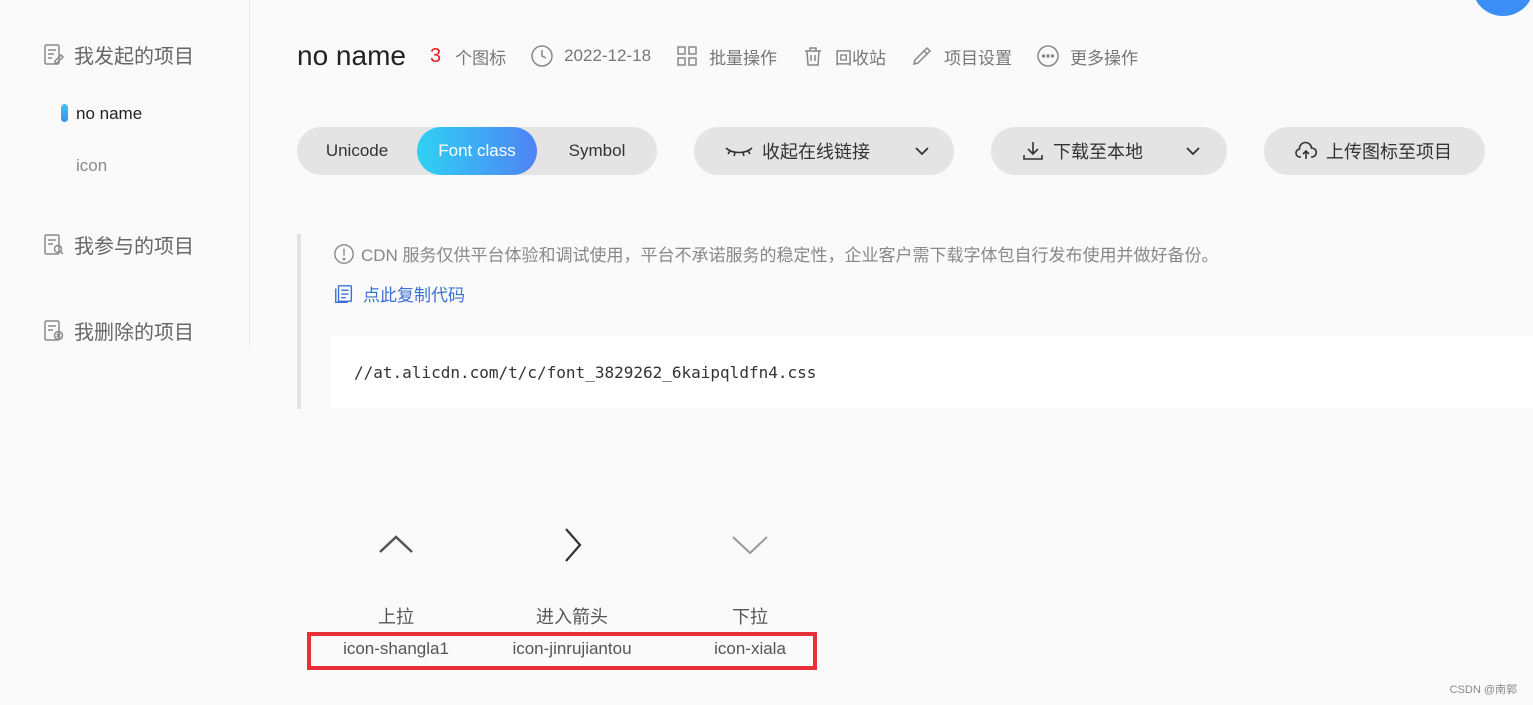 The image size is (1533, 705). What do you see at coordinates (597, 151) in the screenshot?
I see `tab-symbol: Symbol` at bounding box center [597, 151].